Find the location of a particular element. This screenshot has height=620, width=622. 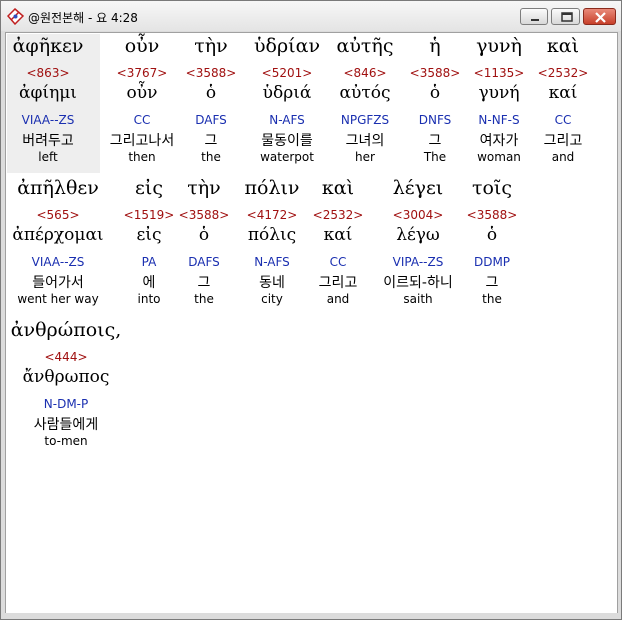

word-strong: <565> is located at coordinates (57, 215).